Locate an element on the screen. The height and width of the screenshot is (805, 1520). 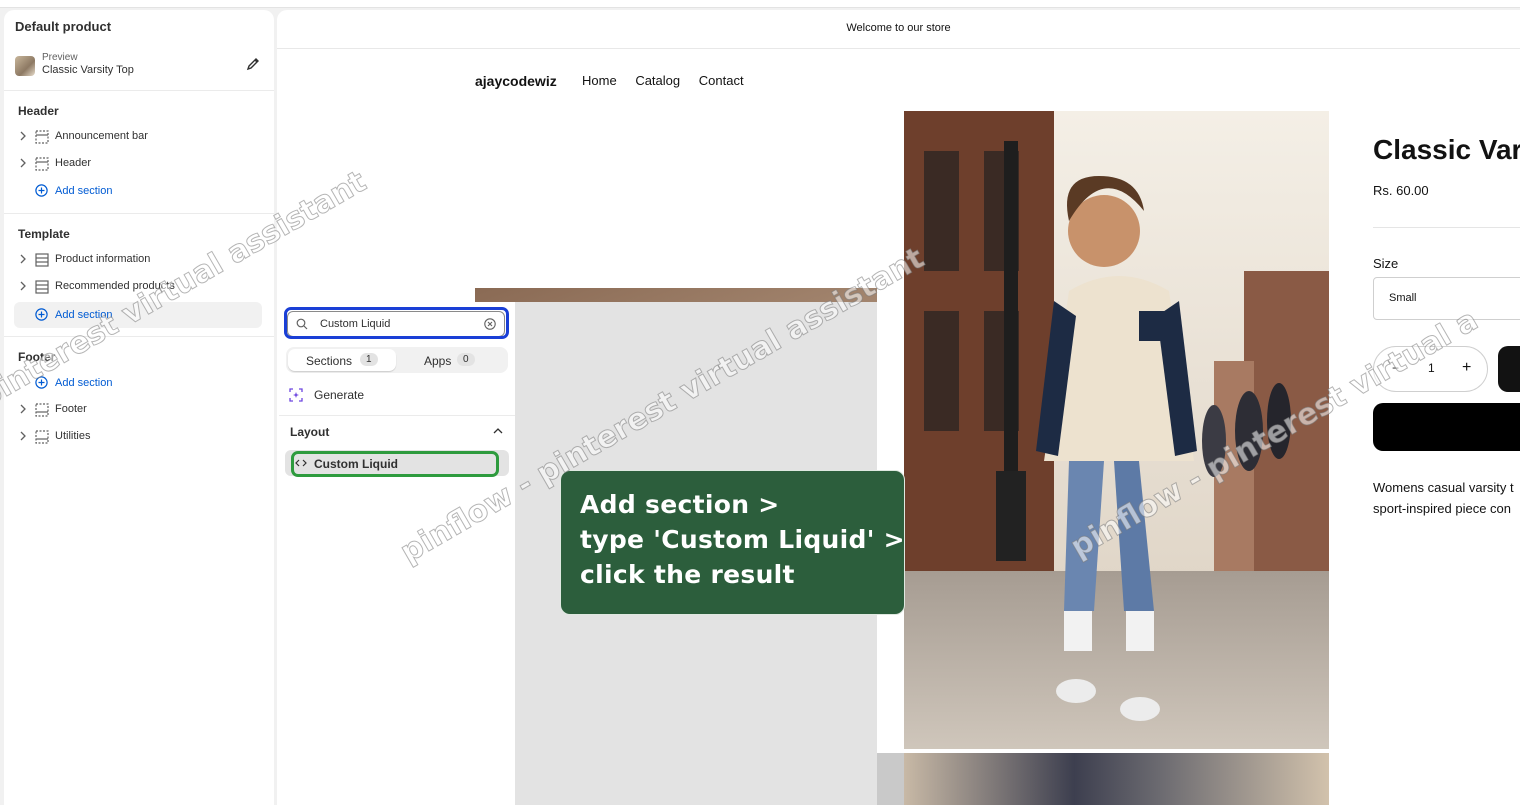
preview-product-name: Classic Varsity Top is located at coordinates (88, 70).